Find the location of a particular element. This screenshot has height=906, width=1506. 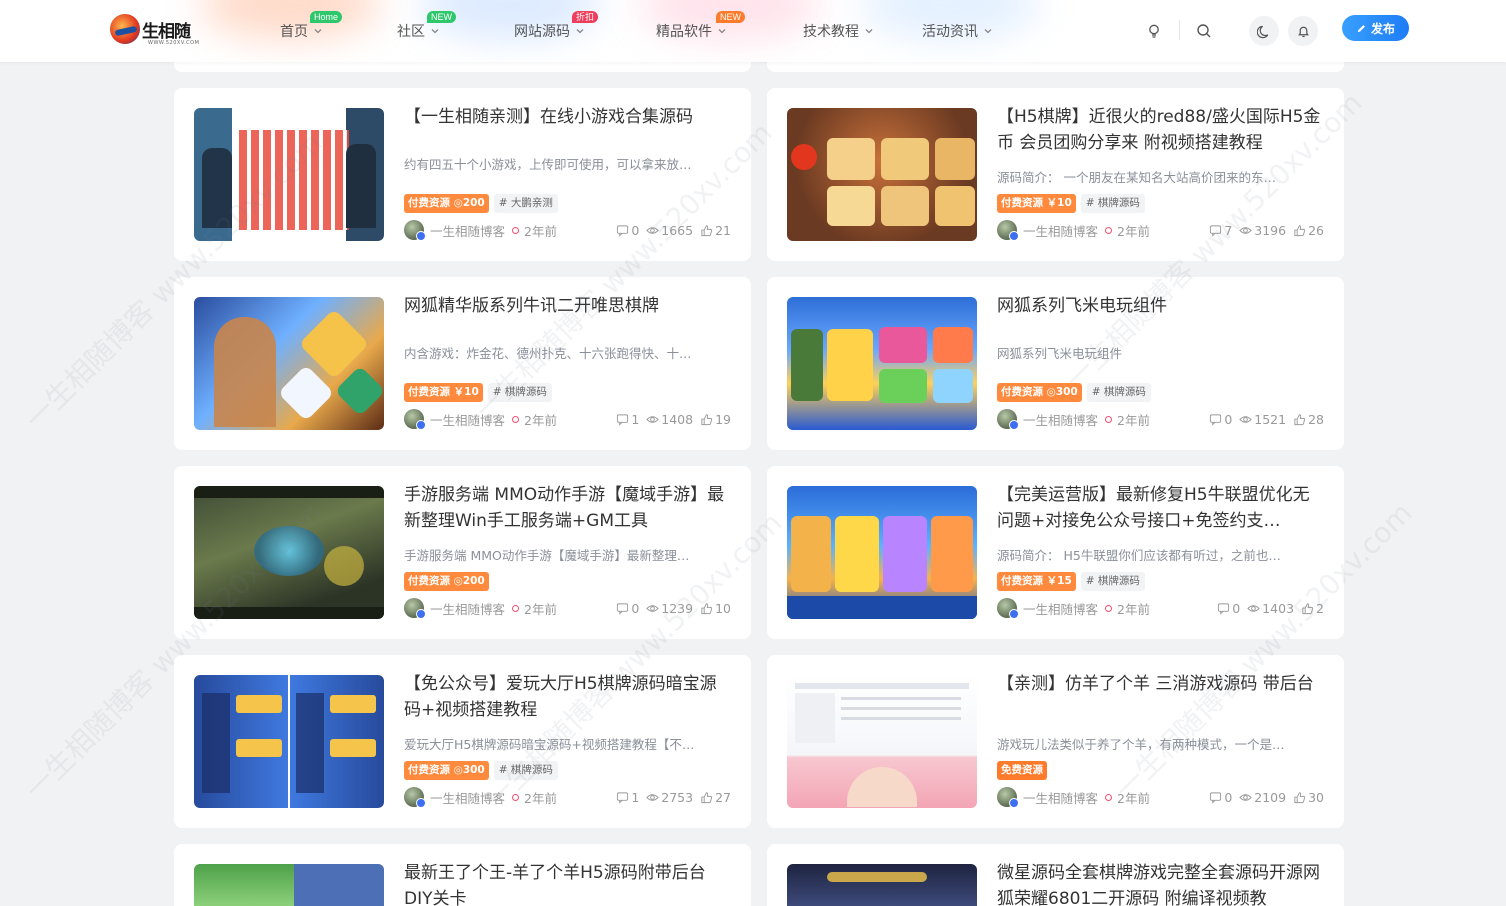

like-count: 2 is located at coordinates (1320, 608).